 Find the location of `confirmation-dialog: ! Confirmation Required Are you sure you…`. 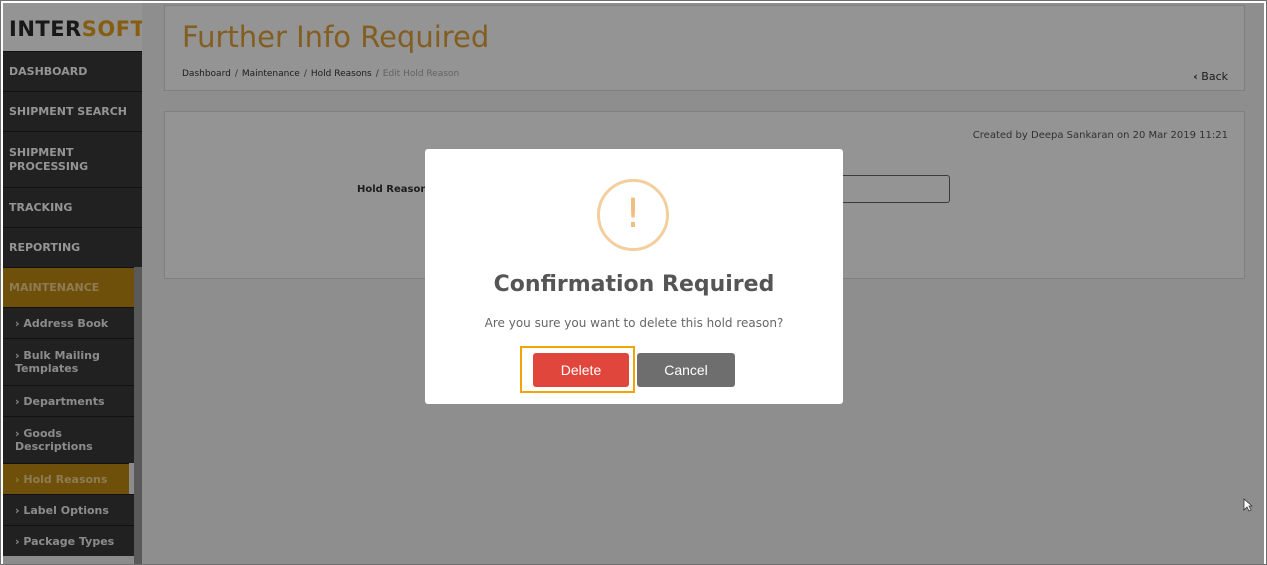

confirmation-dialog: ! Confirmation Required Are you sure you… is located at coordinates (634, 276).